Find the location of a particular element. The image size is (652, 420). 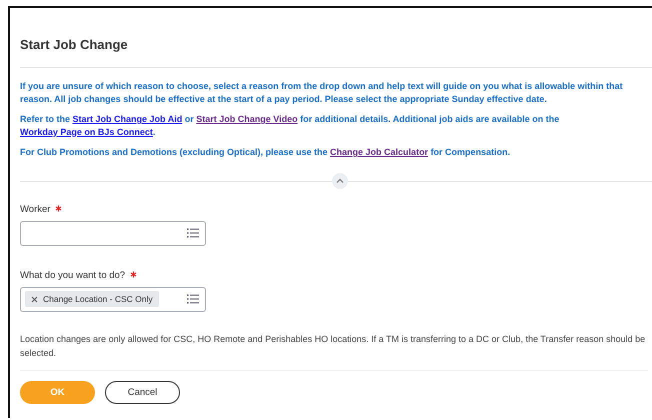

field-label: What do you want to do? is located at coordinates (73, 275).